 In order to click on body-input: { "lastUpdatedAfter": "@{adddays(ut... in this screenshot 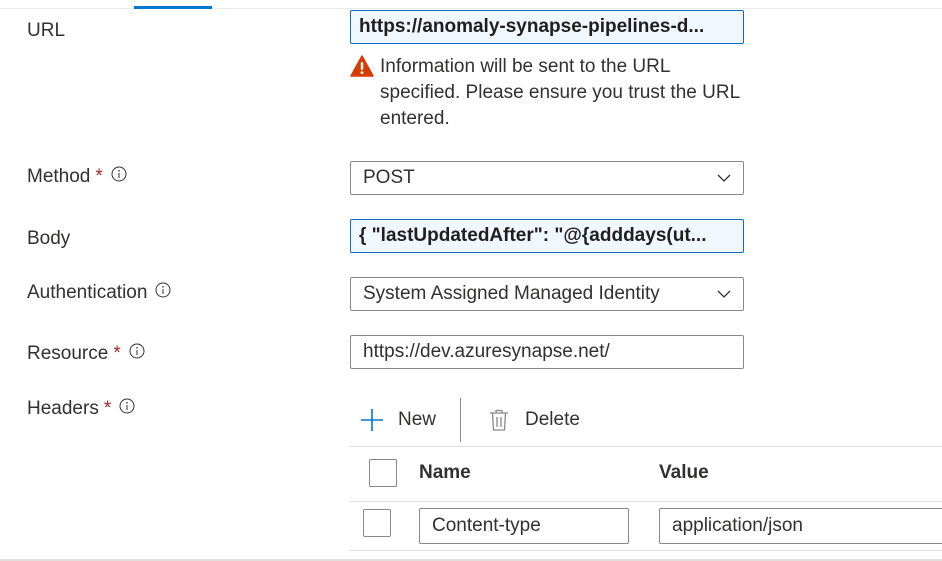, I will do `click(547, 236)`.